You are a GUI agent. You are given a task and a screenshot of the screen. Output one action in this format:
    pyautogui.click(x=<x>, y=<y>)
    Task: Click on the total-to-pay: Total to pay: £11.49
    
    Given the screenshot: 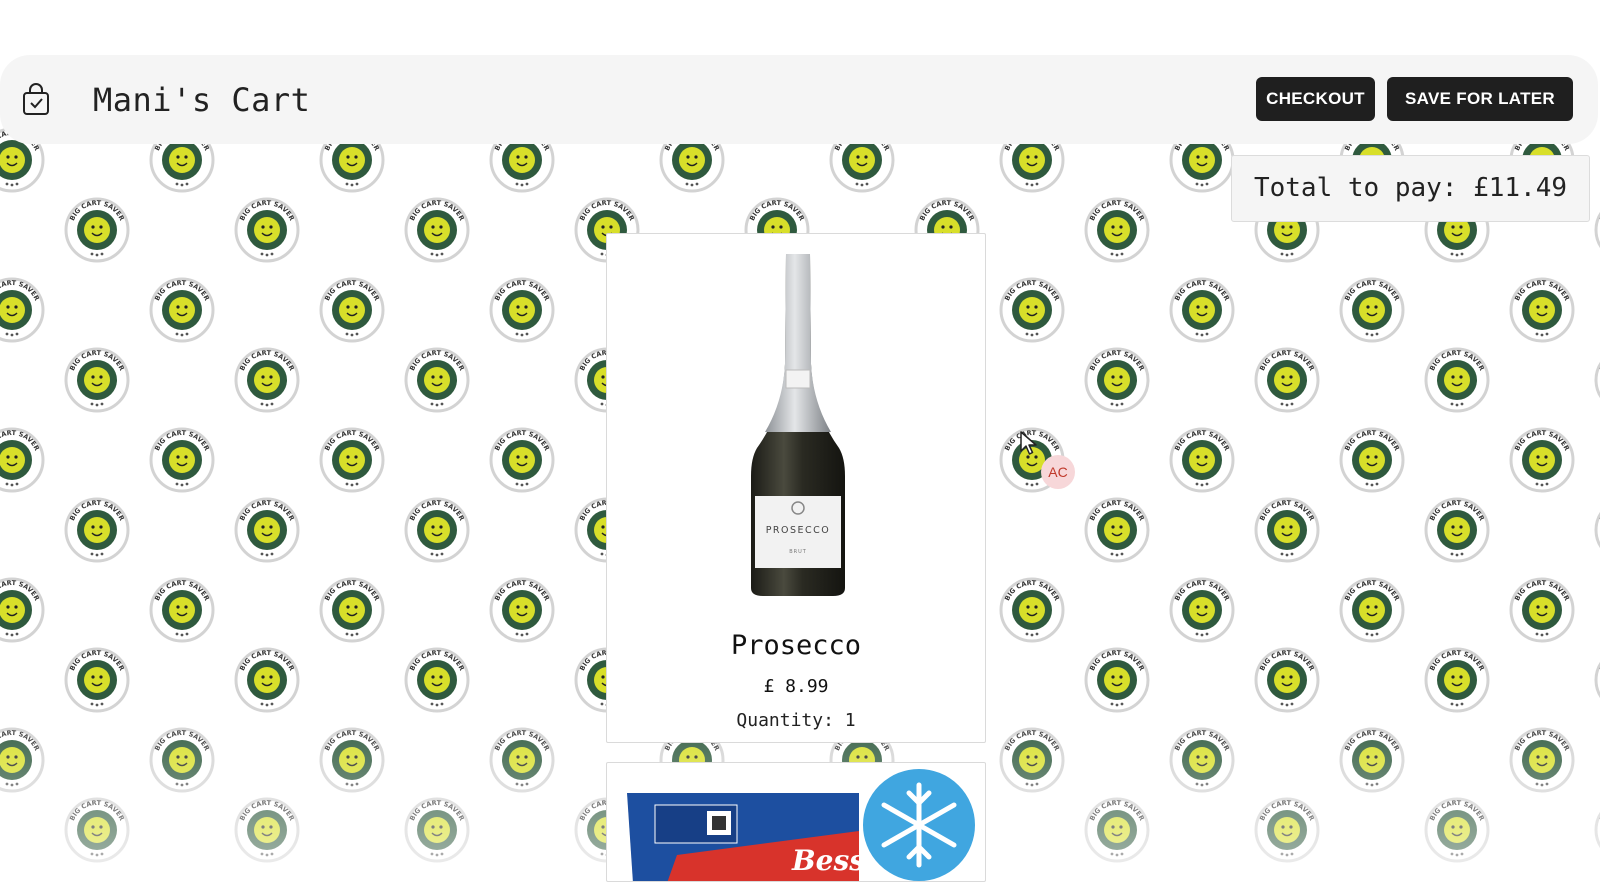 What is the action you would take?
    pyautogui.click(x=1410, y=188)
    